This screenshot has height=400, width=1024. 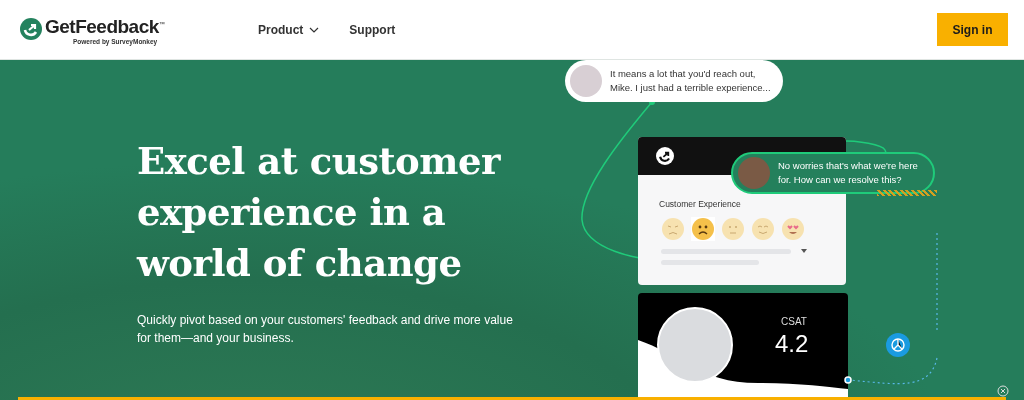 I want to click on hatch-pattern, so click(x=907, y=193).